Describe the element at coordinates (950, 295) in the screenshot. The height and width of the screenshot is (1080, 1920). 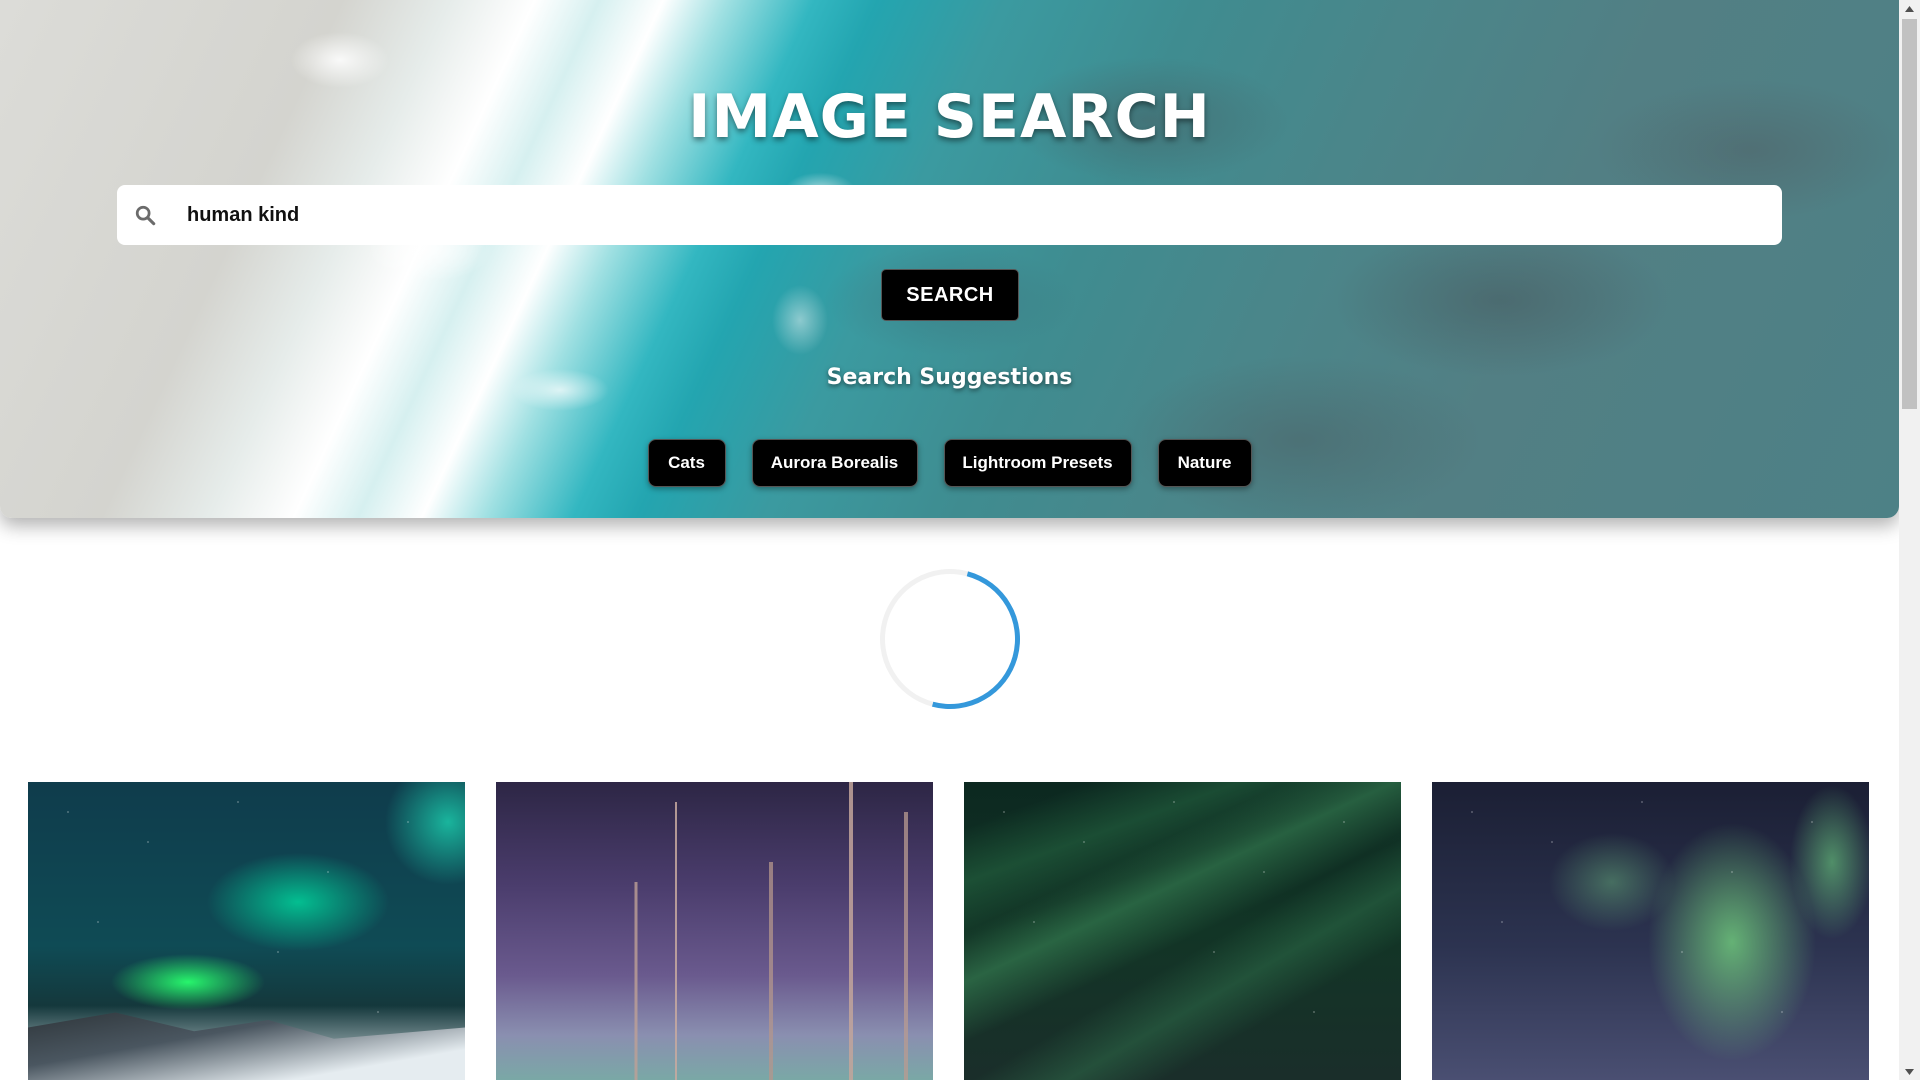
I see `search-button: SEARCH` at that location.